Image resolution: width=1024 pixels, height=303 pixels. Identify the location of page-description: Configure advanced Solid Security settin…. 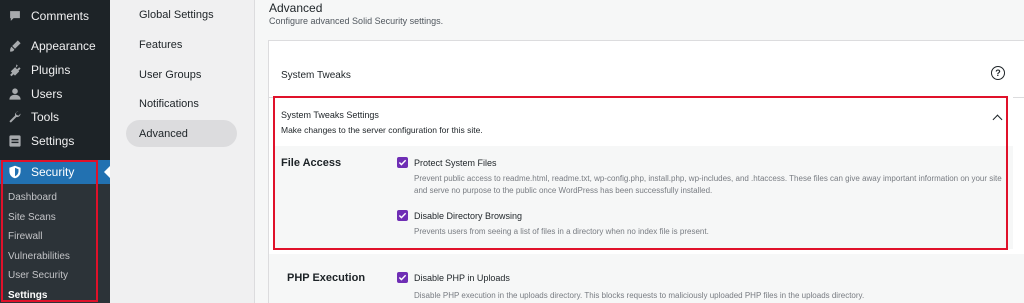
(356, 21).